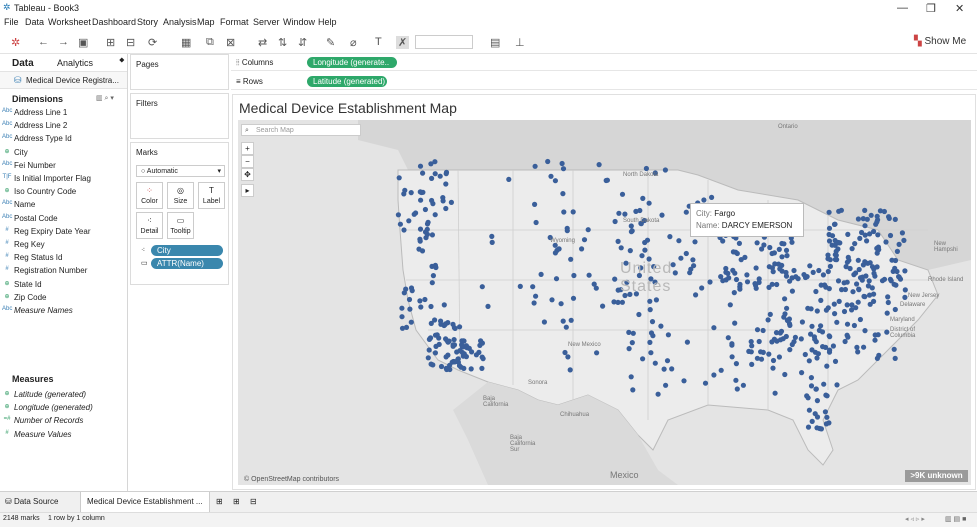 The width and height of the screenshot is (977, 527). I want to click on minimize-icon: —, so click(902, 8).